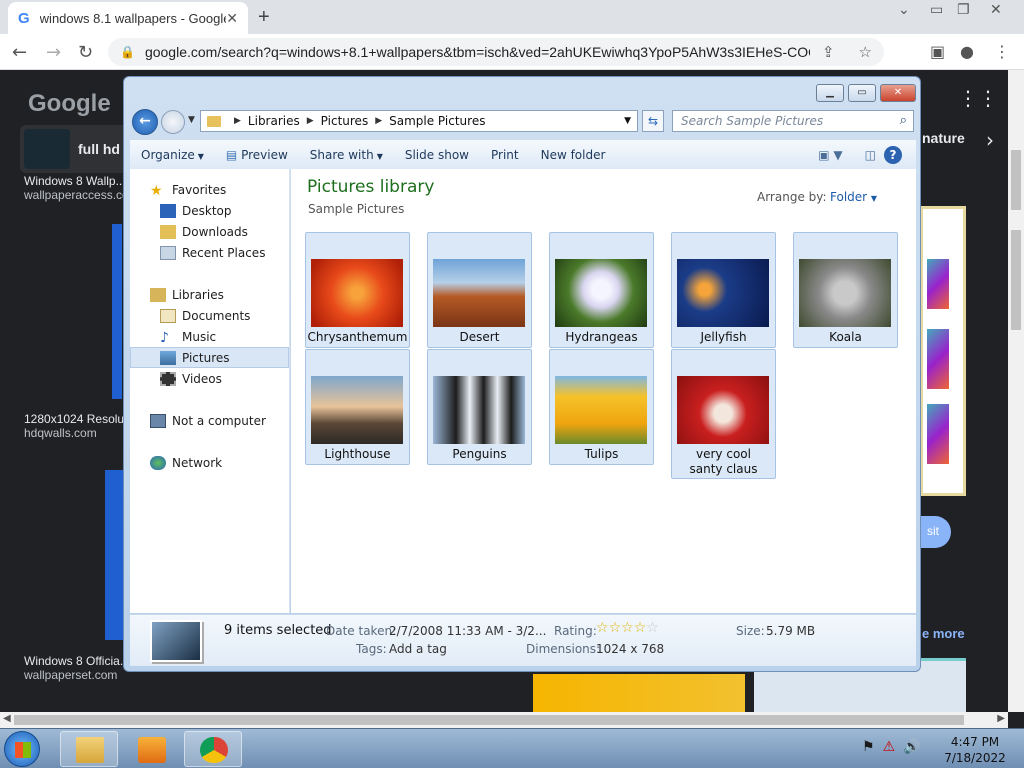  What do you see at coordinates (346, 155) in the screenshot?
I see `share-with-button: Share with ▼` at bounding box center [346, 155].